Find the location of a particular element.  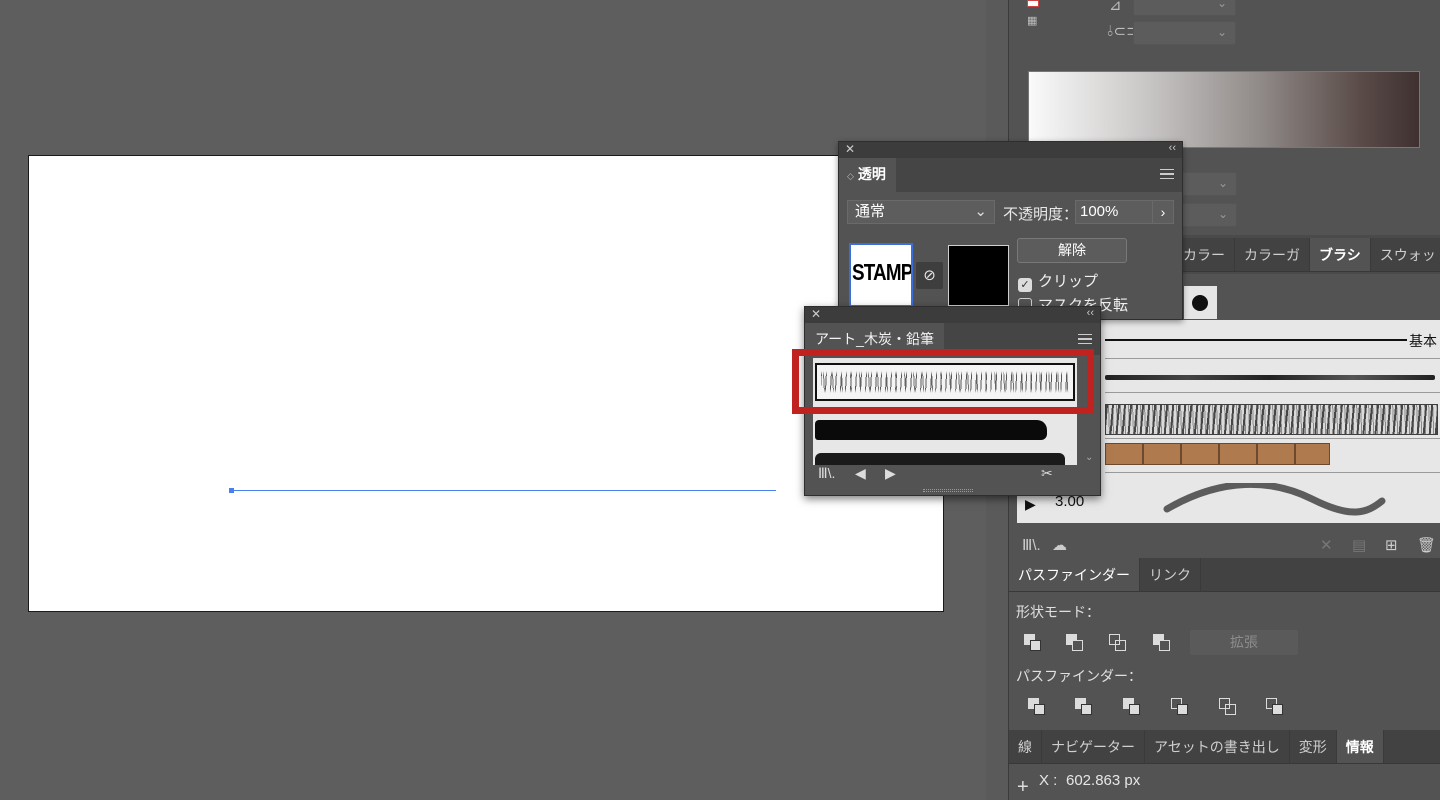

pathfinder-tabs: パスファインダー リンク is located at coordinates (1224, 575).